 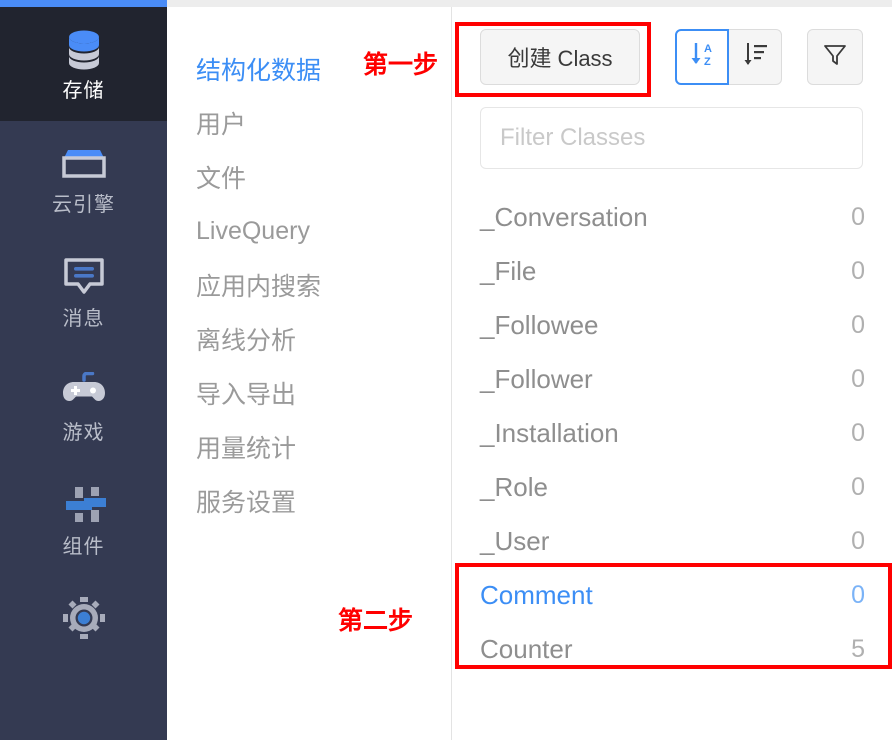 I want to click on class-row-user: _User 0, so click(x=672, y=541).